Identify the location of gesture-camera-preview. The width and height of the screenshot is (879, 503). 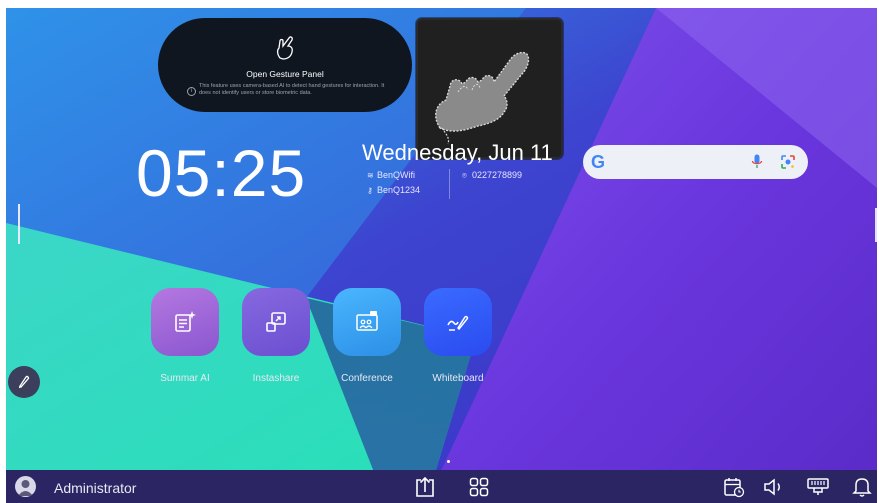
(489, 88).